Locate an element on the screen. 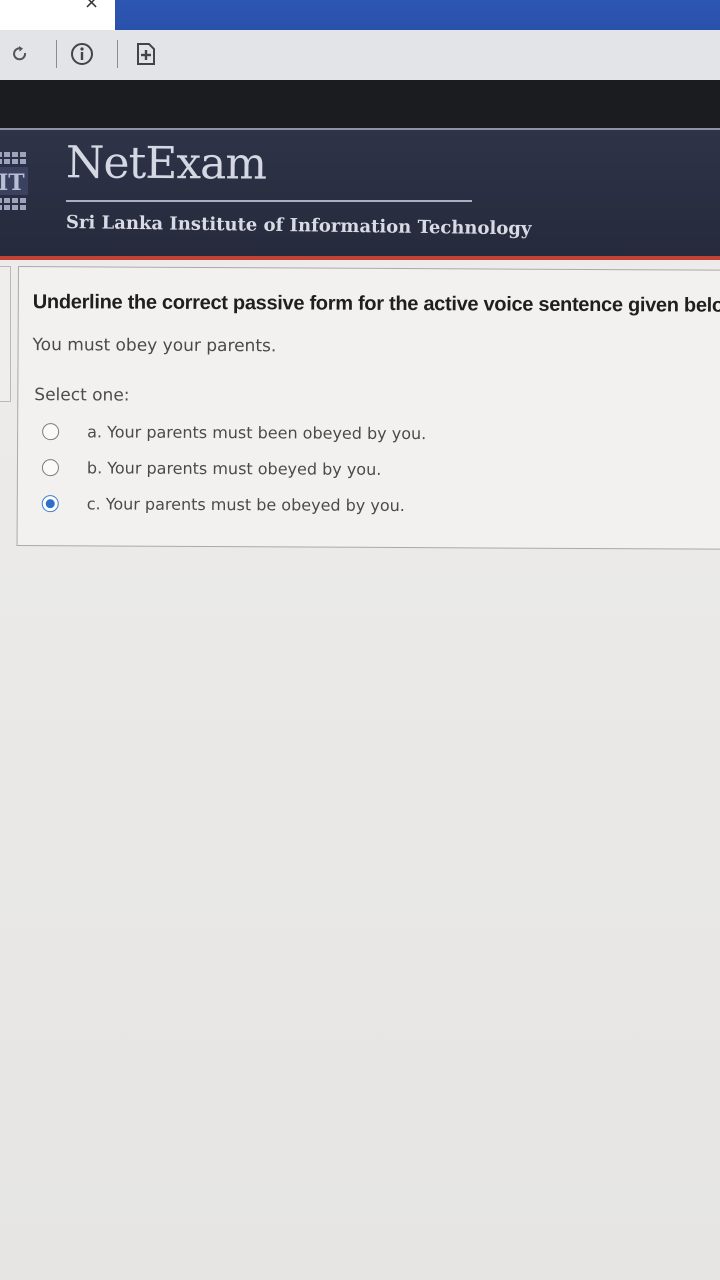  brand-title: NetExam is located at coordinates (166, 163).